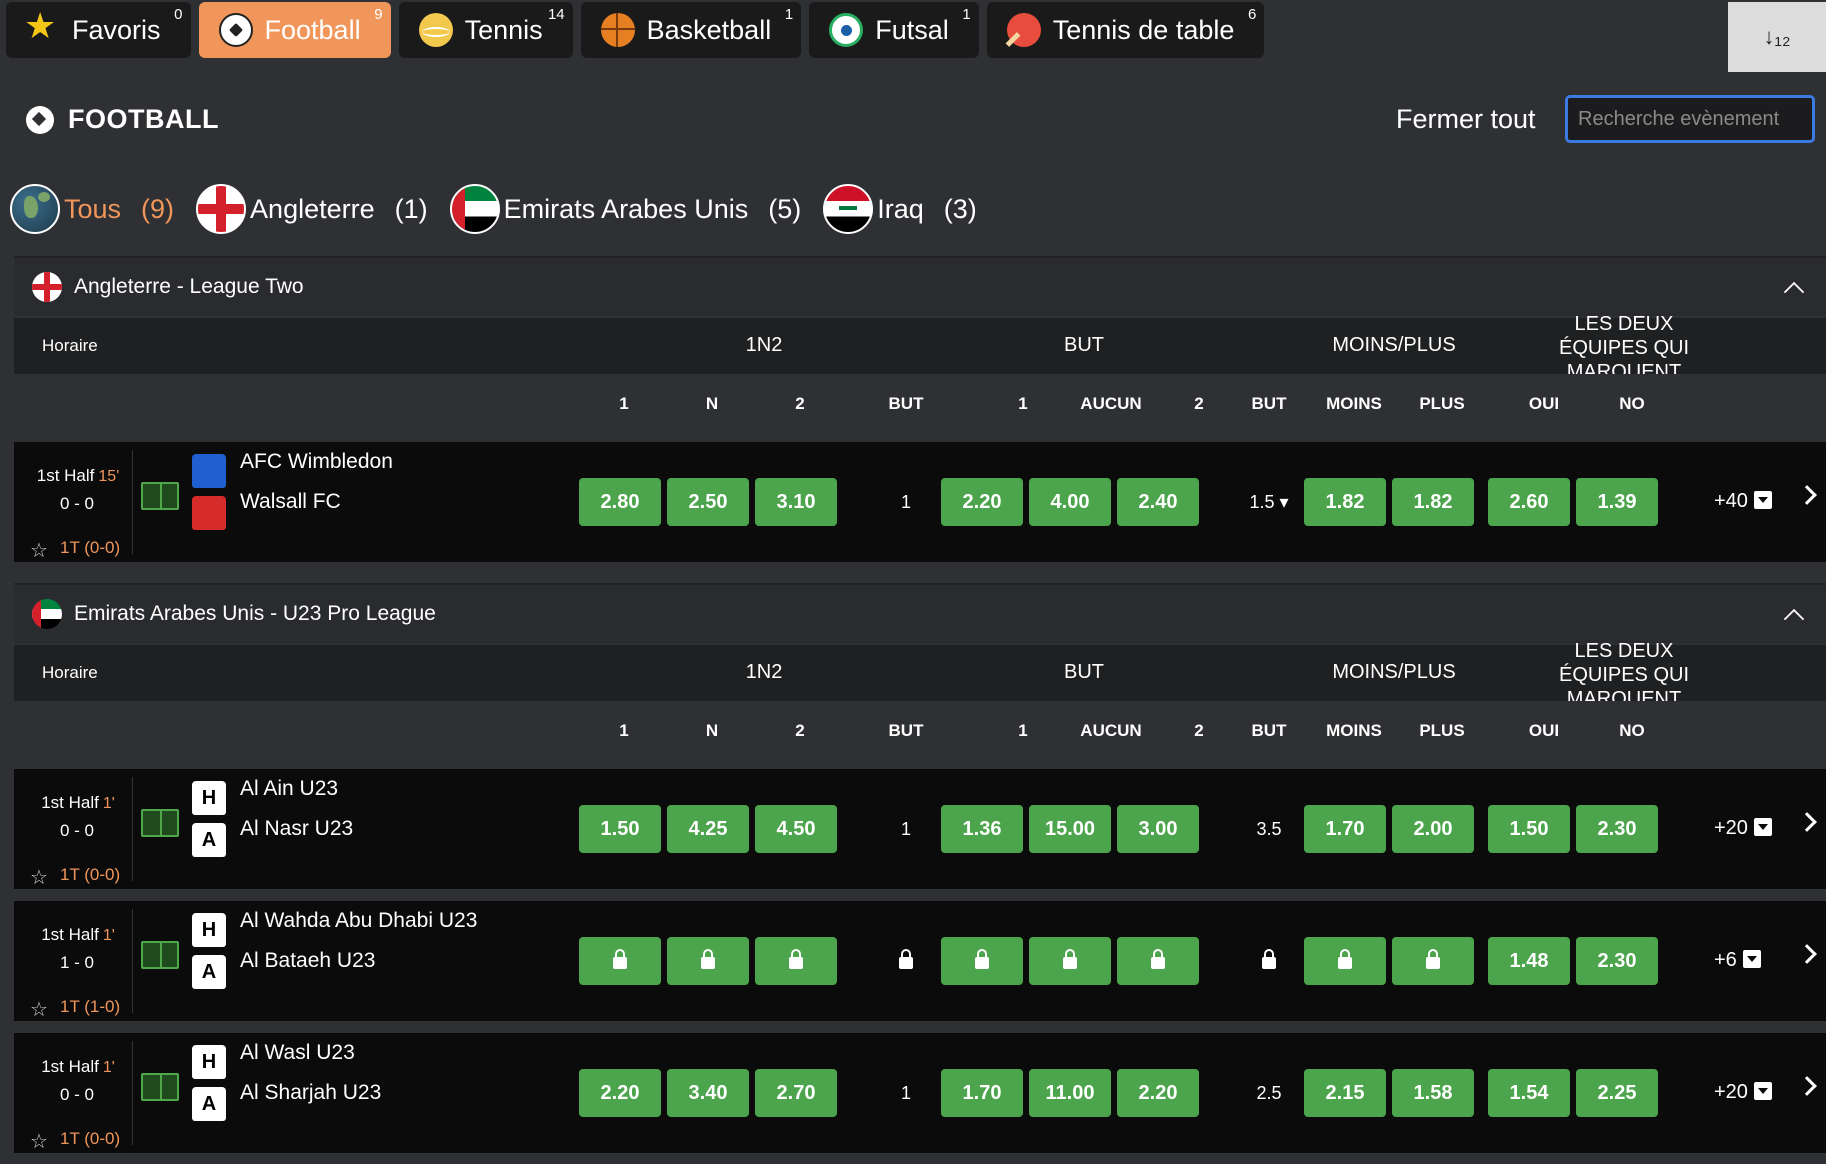 This screenshot has height=1164, width=1826. What do you see at coordinates (1529, 502) in the screenshot?
I see `odd-both-teams-score-button: 2.60` at bounding box center [1529, 502].